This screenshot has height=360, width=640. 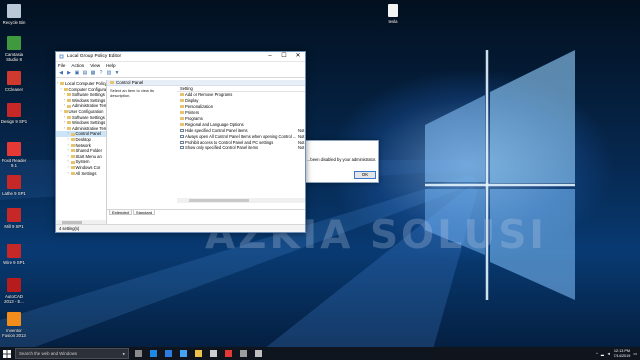 What do you see at coordinates (130, 82) in the screenshot?
I see `detail-header-title: Control Panel` at bounding box center [130, 82].